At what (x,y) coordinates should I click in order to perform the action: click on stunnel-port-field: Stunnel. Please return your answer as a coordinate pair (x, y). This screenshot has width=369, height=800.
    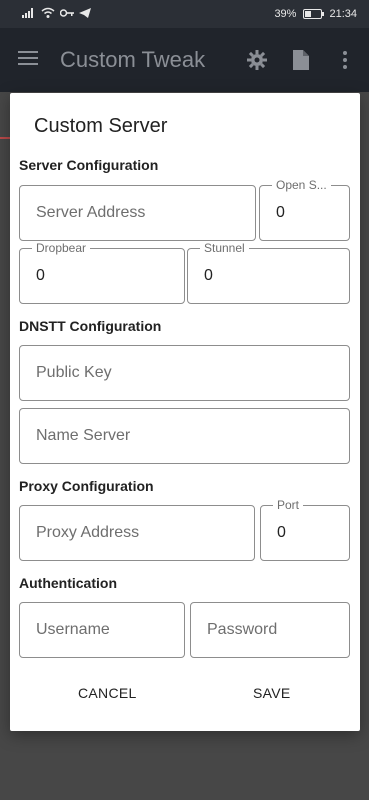
    Looking at the image, I should click on (268, 272).